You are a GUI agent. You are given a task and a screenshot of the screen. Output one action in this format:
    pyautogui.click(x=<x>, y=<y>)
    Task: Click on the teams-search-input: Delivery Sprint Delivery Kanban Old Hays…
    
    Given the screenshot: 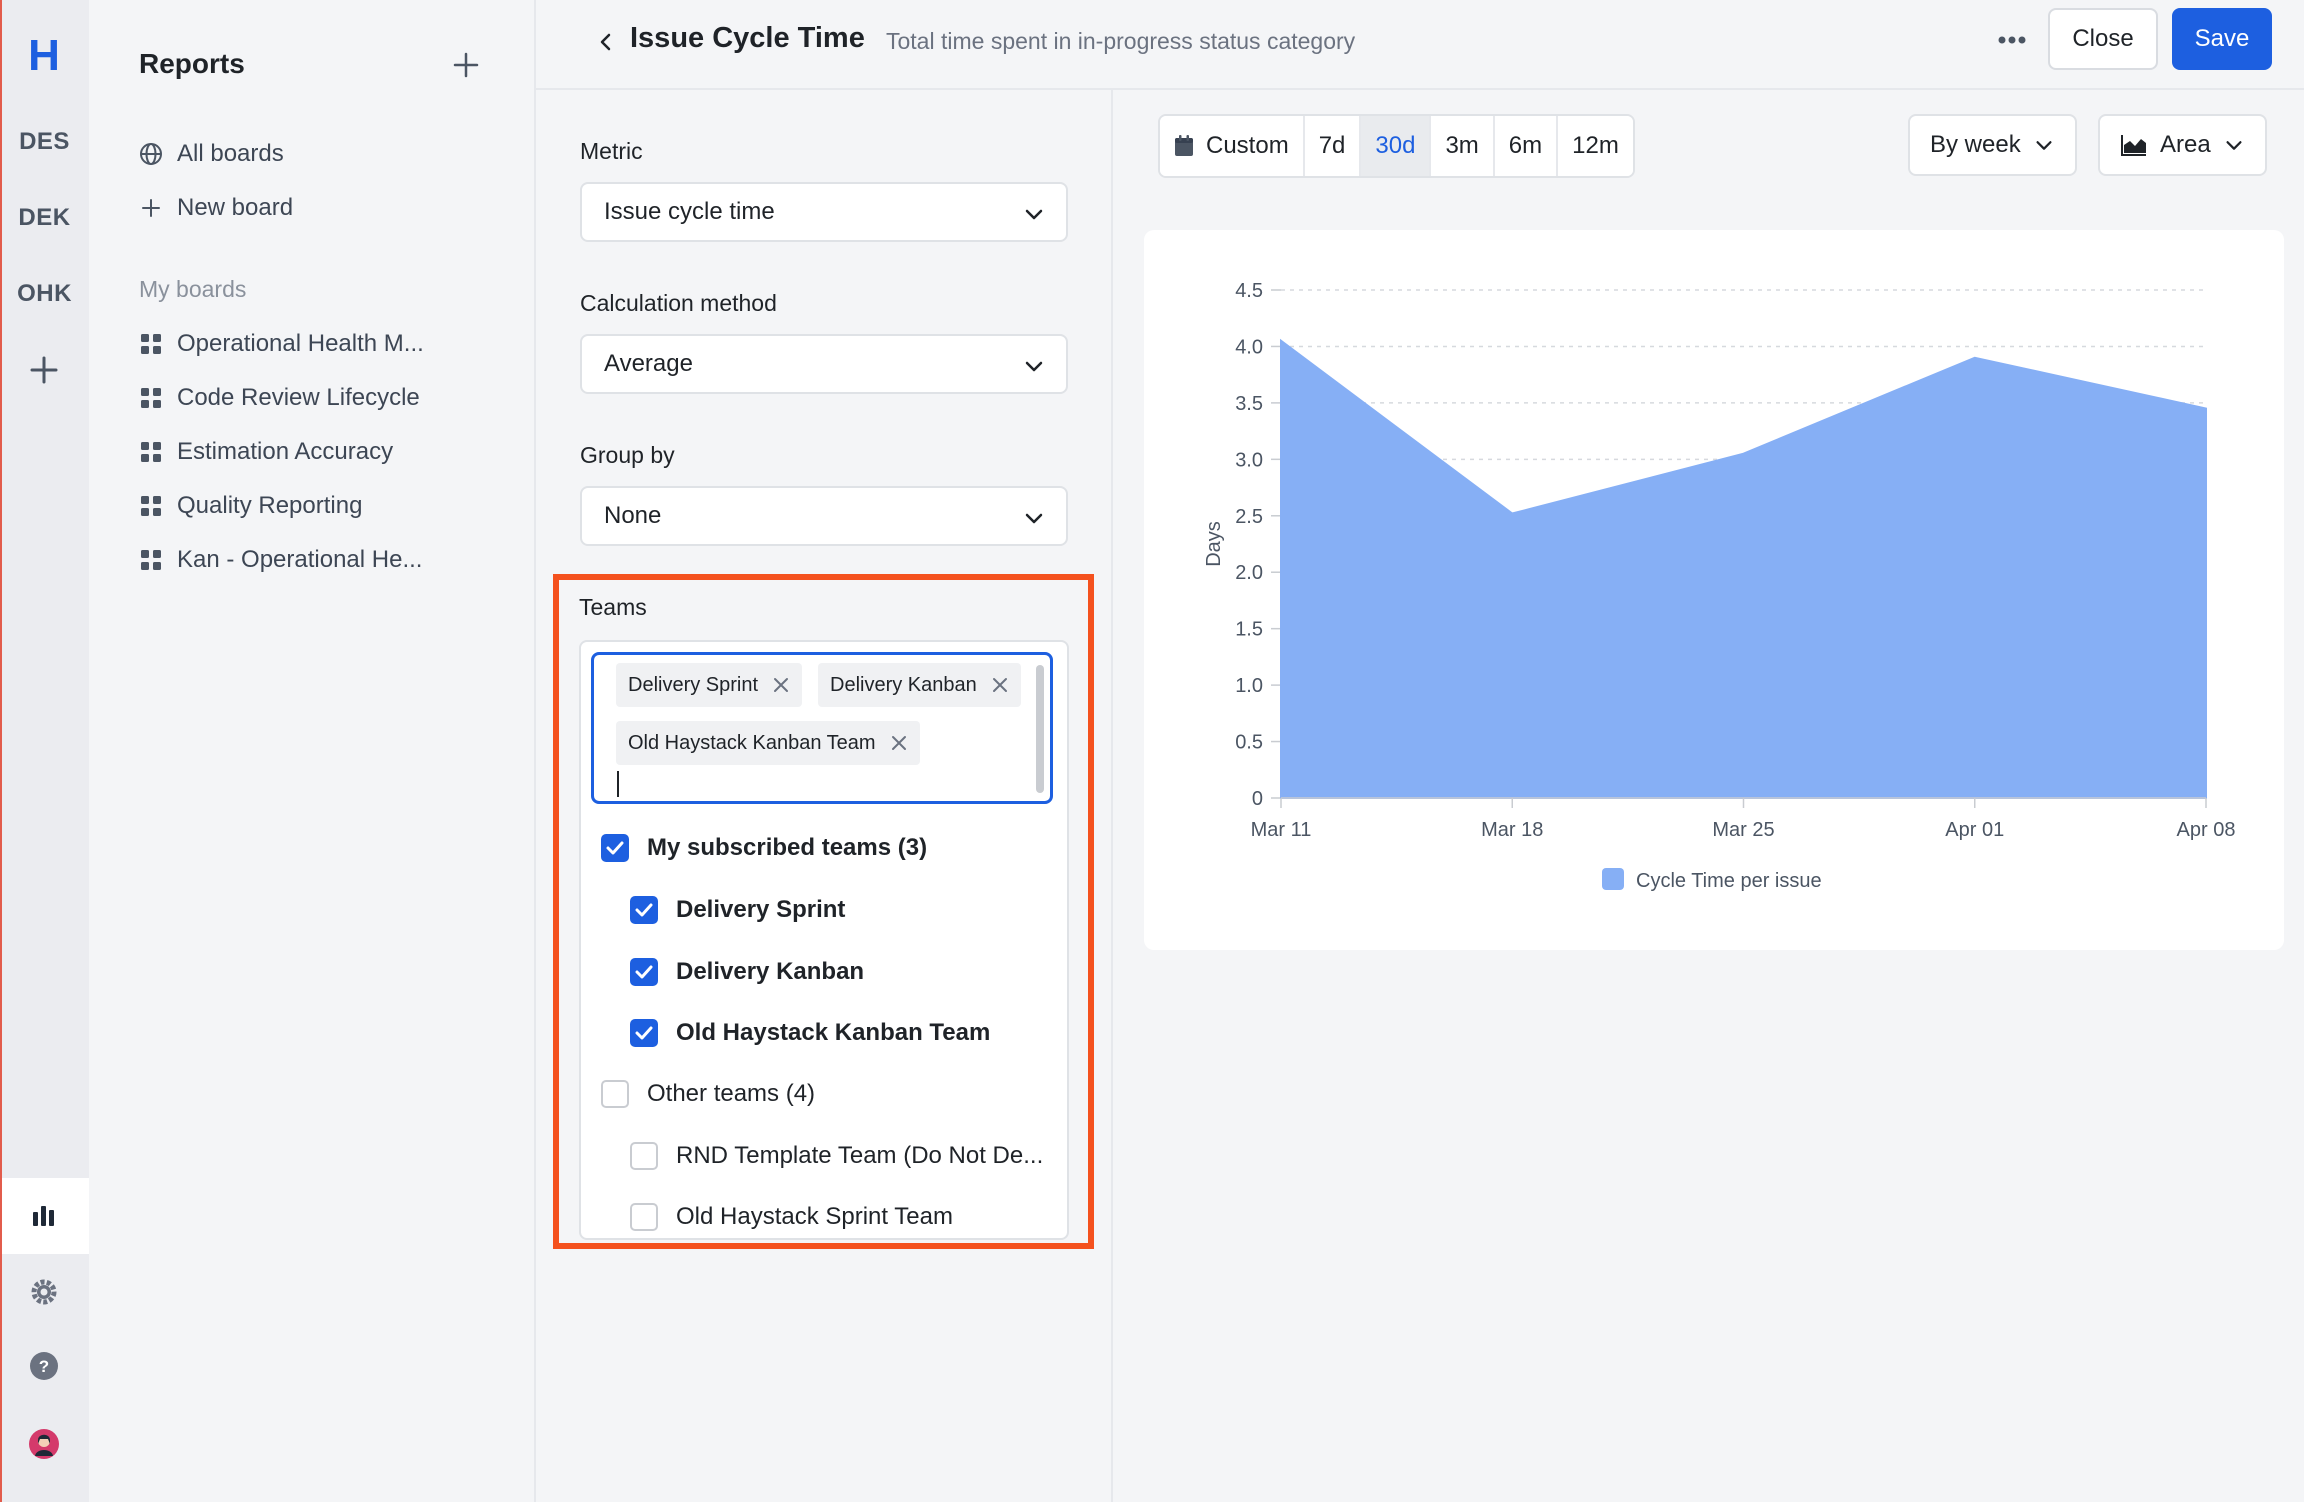 What is the action you would take?
    pyautogui.click(x=822, y=728)
    